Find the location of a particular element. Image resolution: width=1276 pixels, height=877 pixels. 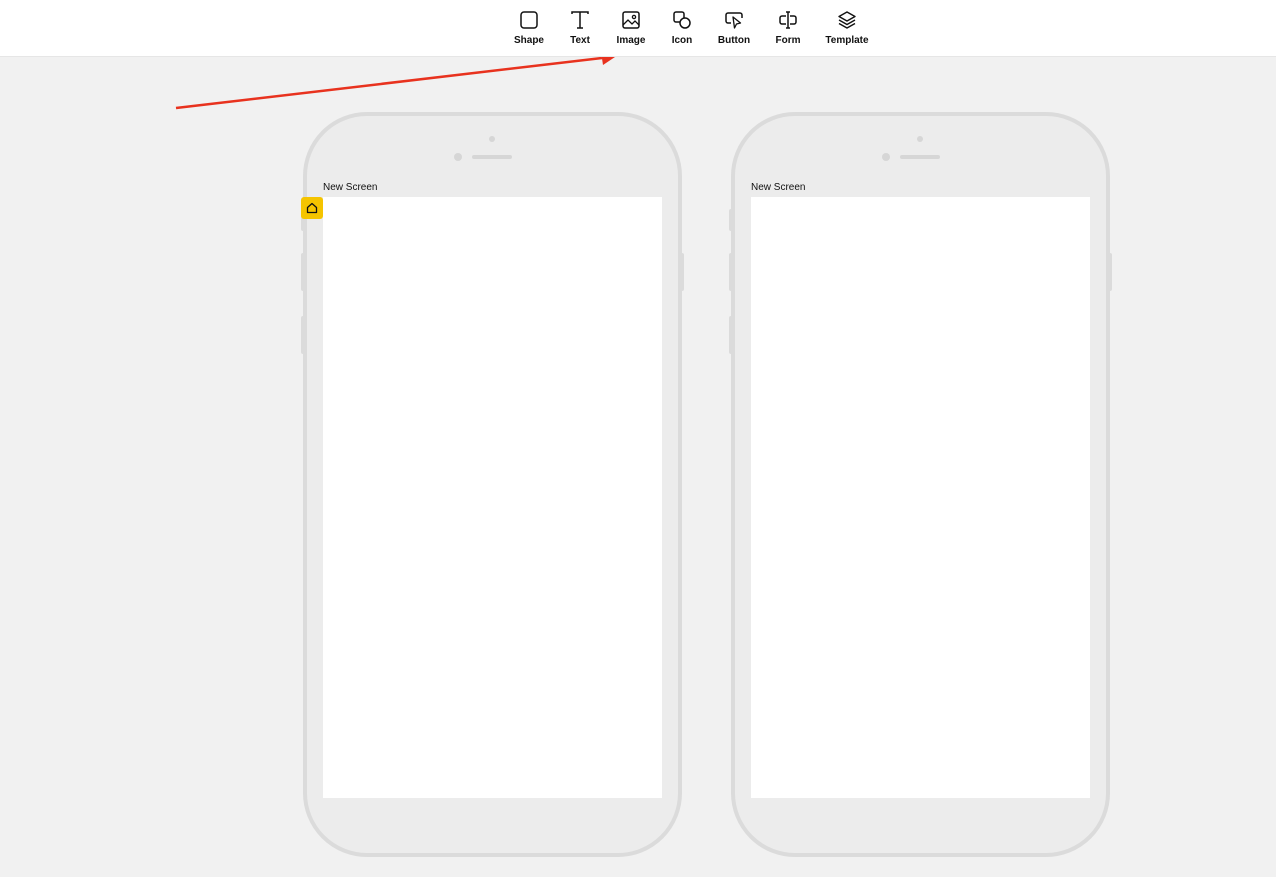

form-tool-button: Form is located at coordinates (788, 28).